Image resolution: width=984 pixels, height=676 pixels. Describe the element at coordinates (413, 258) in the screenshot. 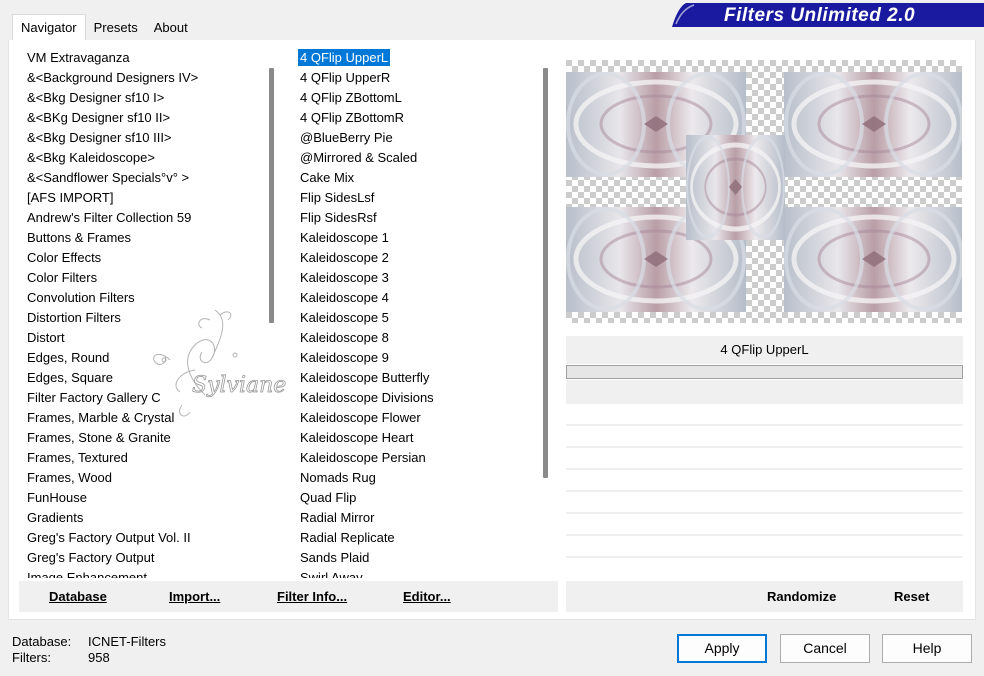

I see `filter-item: Kaleidoscope 2` at that location.